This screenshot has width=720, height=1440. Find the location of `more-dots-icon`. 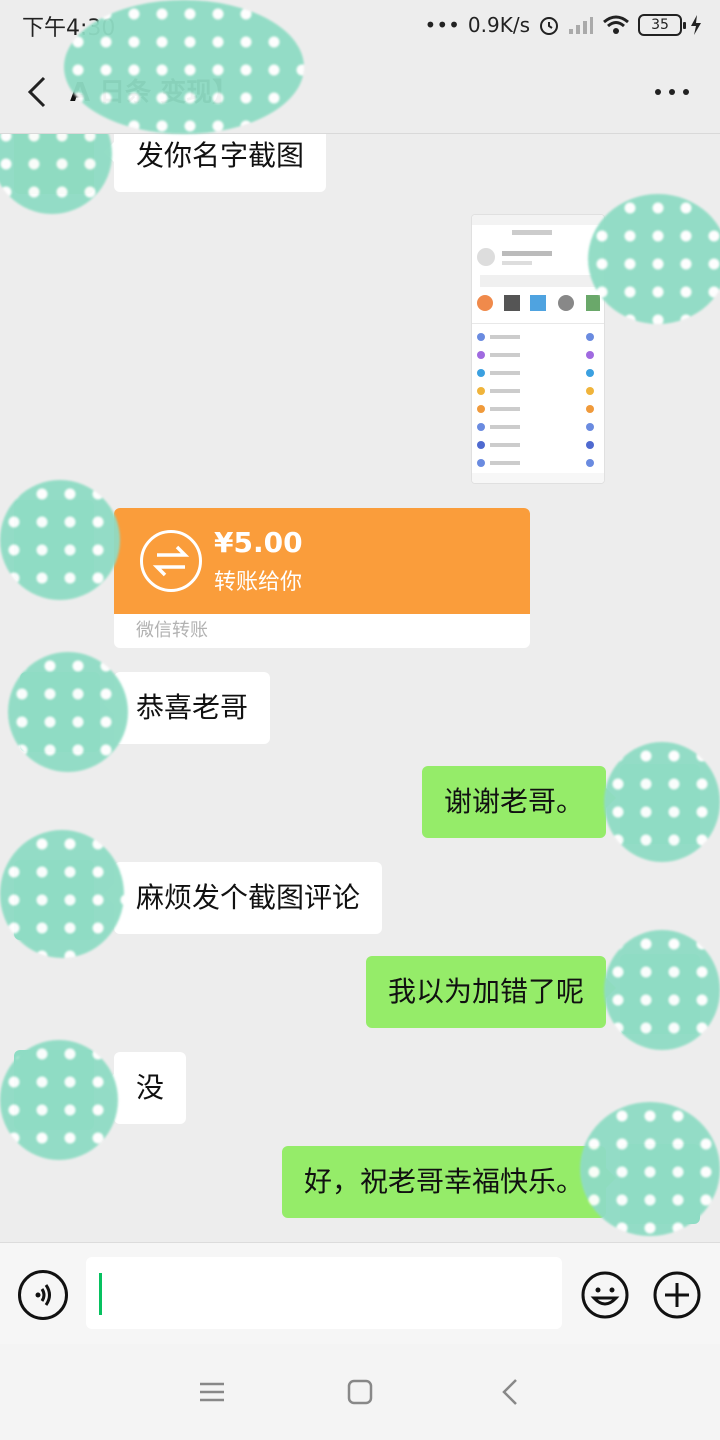

more-dots-icon is located at coordinates (672, 92).